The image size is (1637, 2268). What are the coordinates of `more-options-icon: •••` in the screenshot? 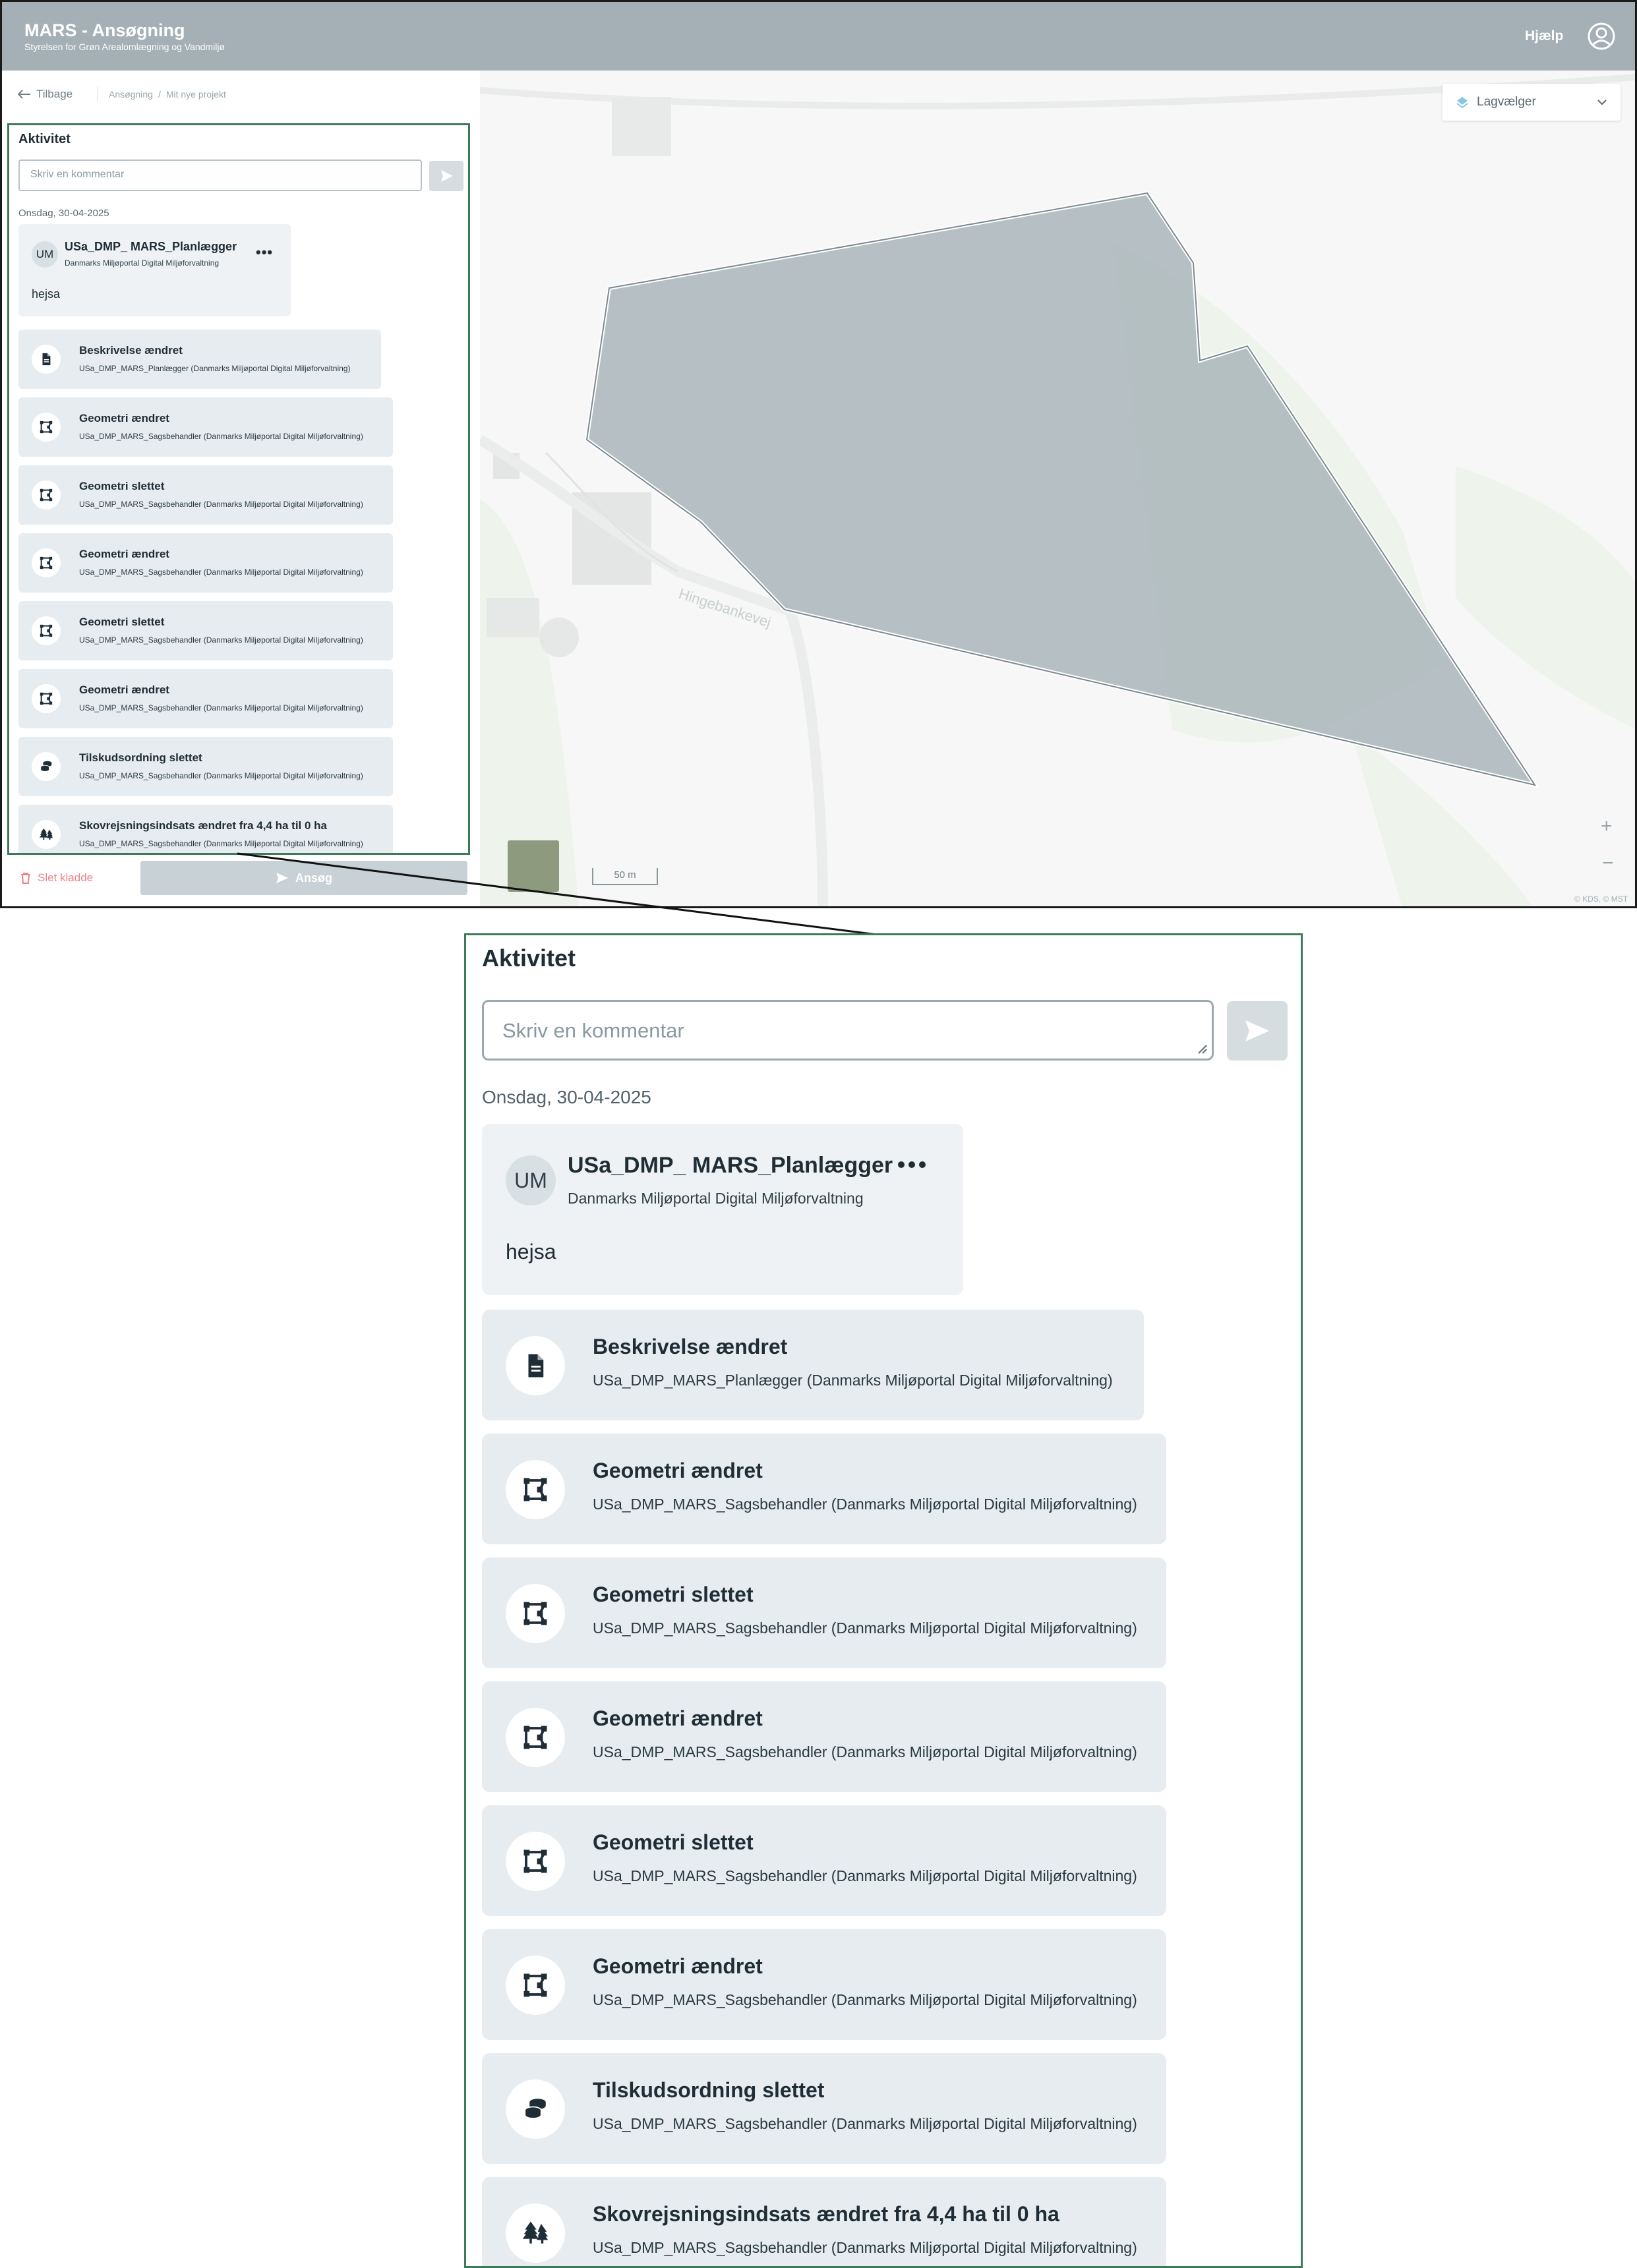 It's located at (264, 252).